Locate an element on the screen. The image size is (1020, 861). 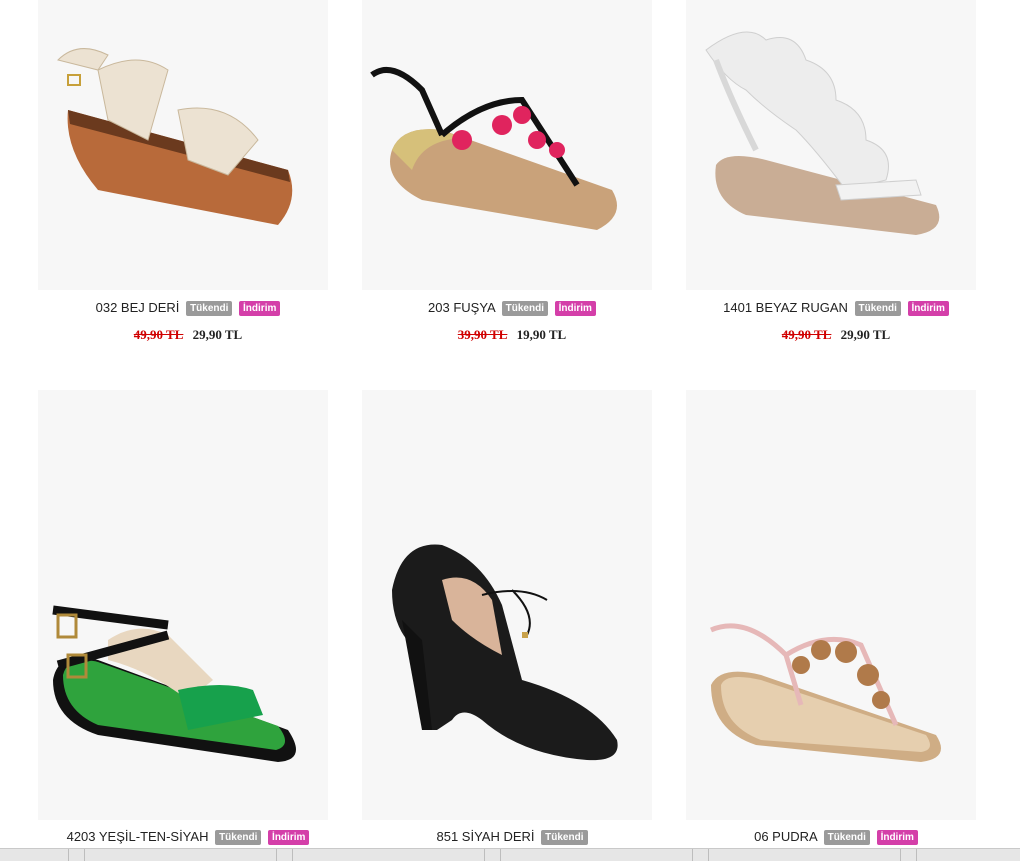
black-heel-shoe-image is located at coordinates (507, 605).